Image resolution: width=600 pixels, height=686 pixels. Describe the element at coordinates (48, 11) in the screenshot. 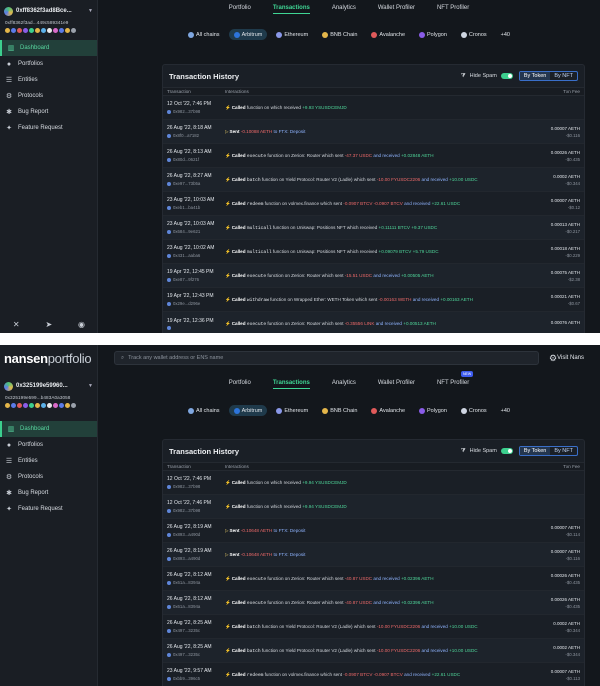

I see `wallet-selector: 0xff8362f3ad8Bce... ▼` at that location.